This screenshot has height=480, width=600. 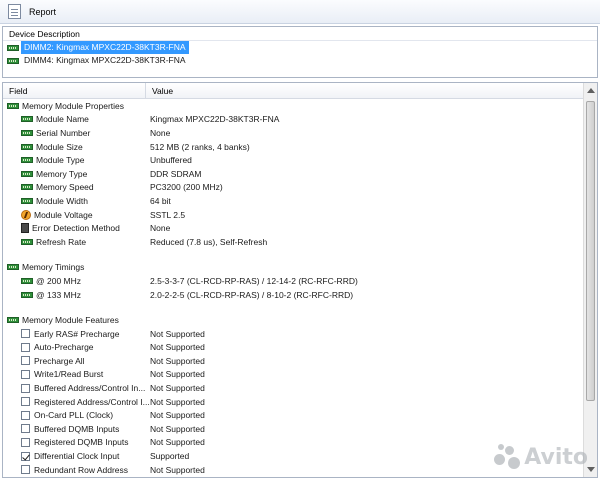 I want to click on group-title: Memory Module Features, so click(x=70, y=320).